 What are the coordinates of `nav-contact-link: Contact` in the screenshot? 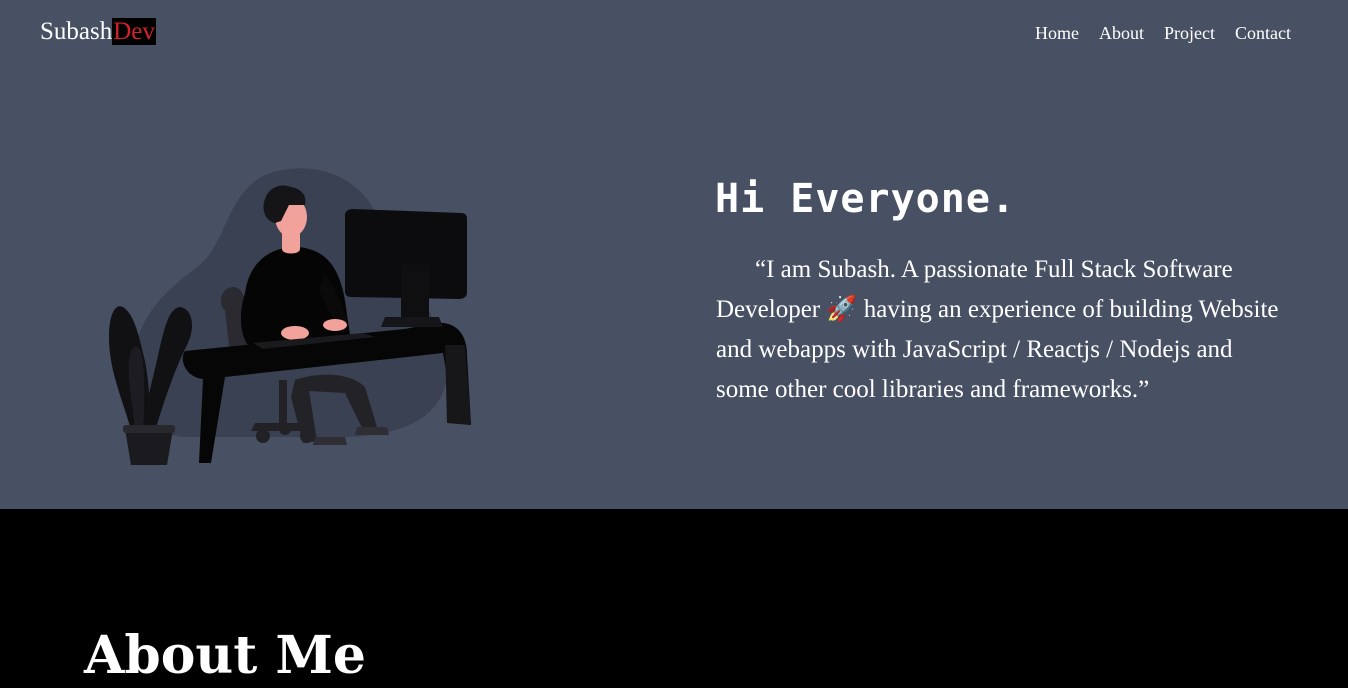 It's located at (1263, 33).